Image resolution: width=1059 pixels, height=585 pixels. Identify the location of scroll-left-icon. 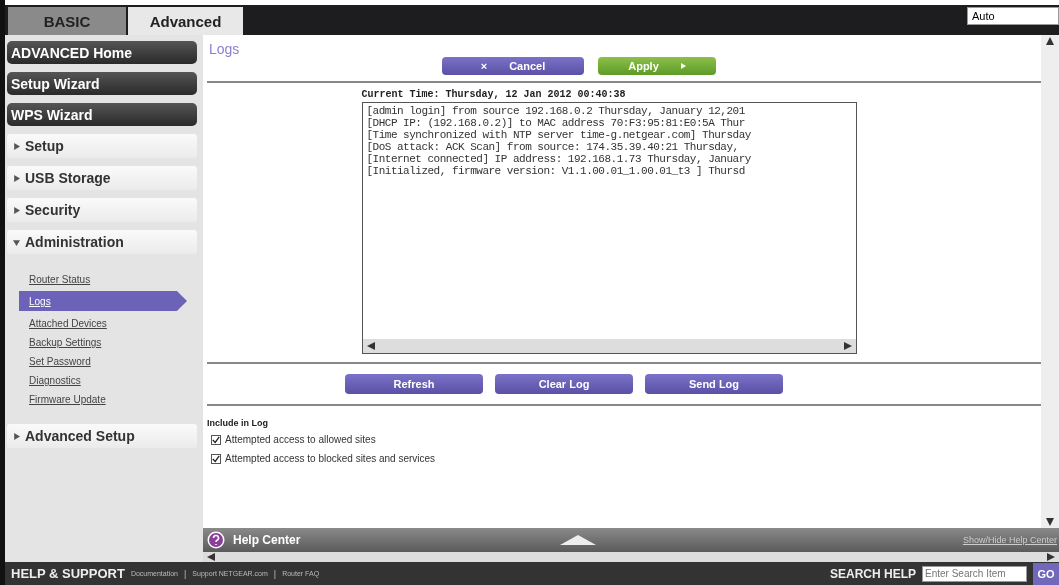
(370, 346).